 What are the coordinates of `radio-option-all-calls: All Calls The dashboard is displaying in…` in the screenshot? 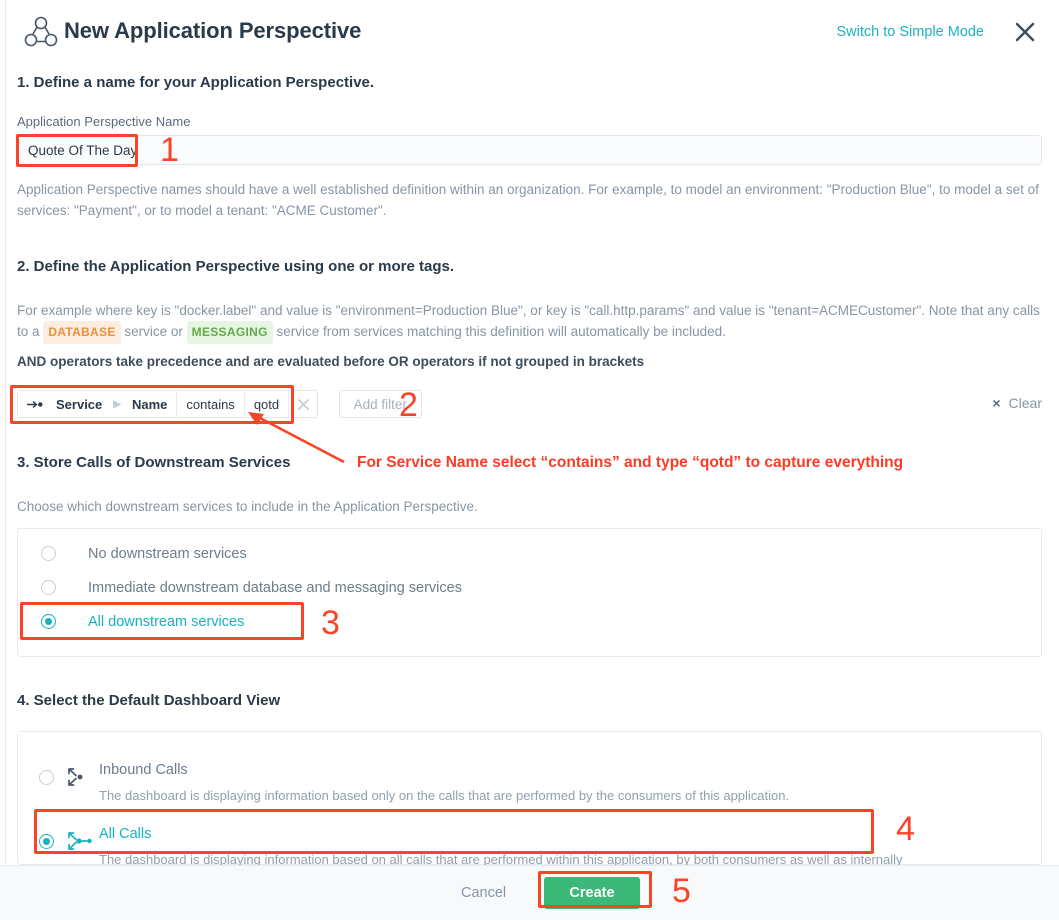 It's located at (529, 847).